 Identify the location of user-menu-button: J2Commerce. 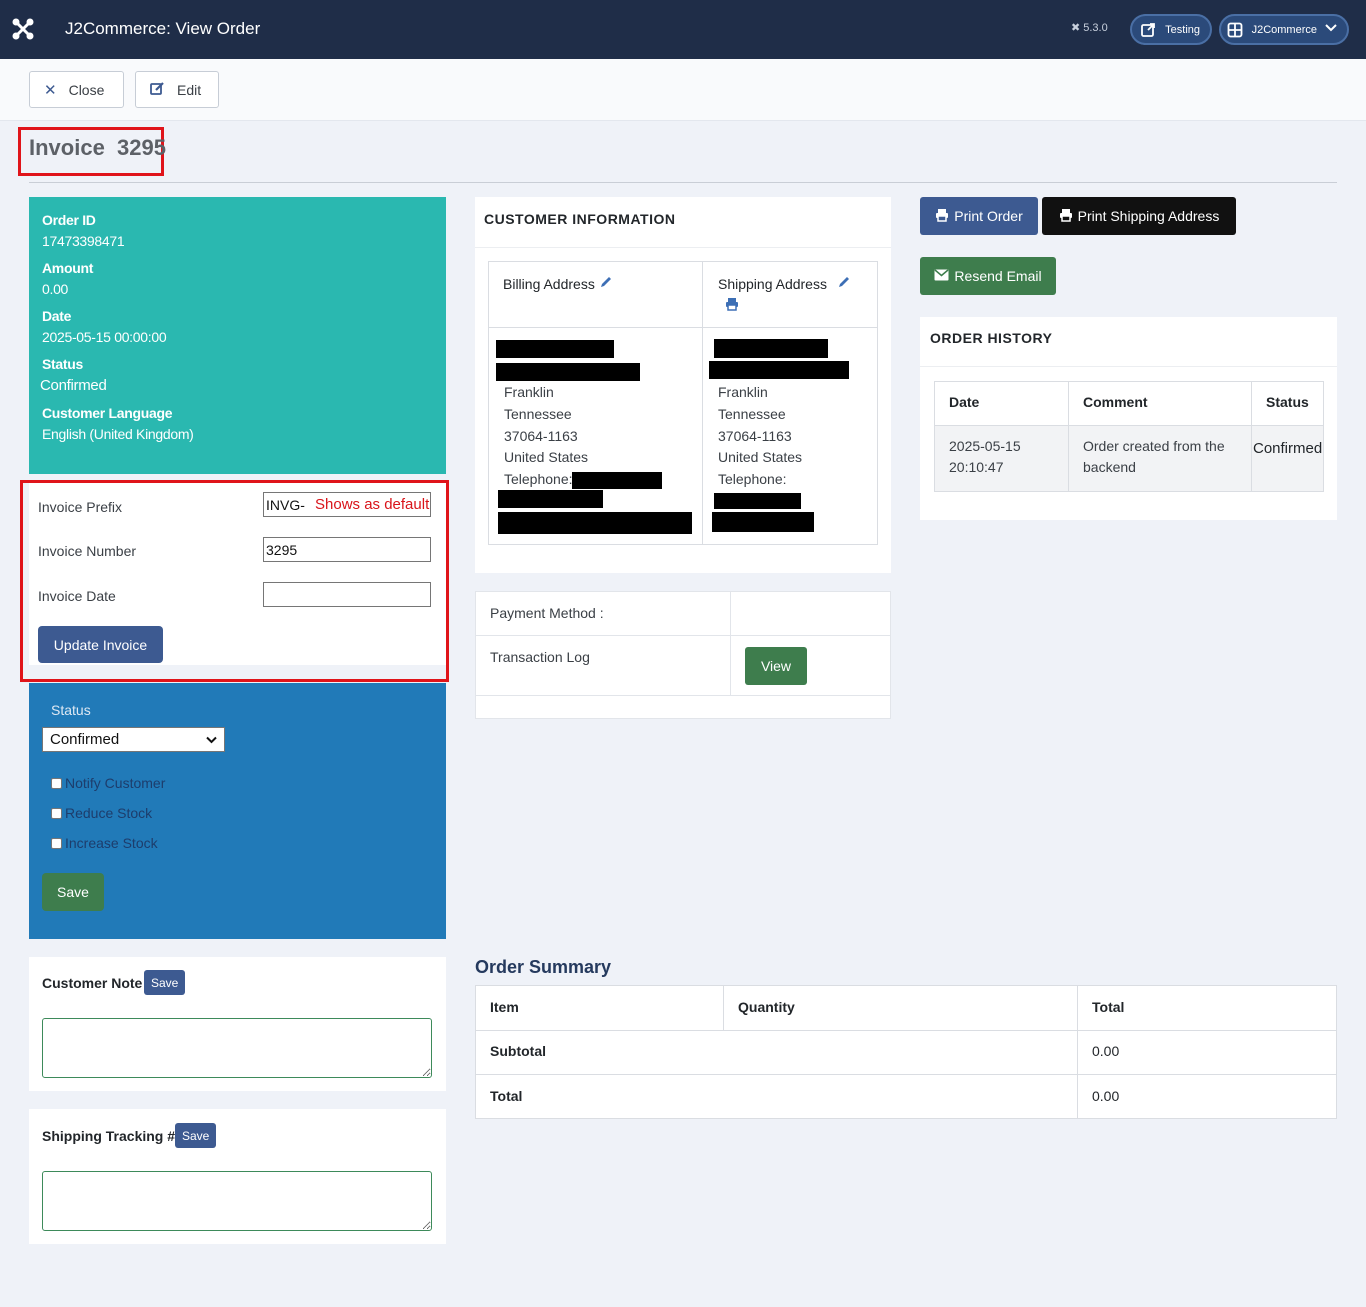
(1284, 29).